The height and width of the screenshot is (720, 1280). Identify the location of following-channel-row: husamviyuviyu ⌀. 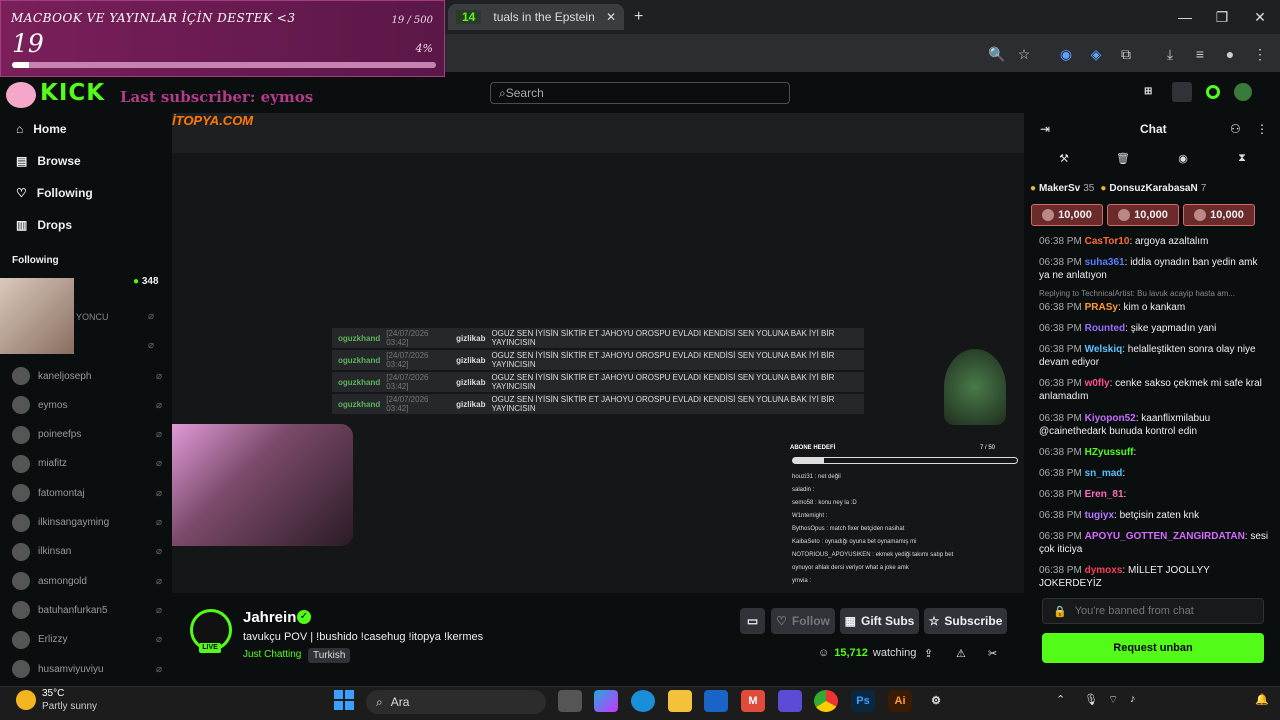
(87, 669).